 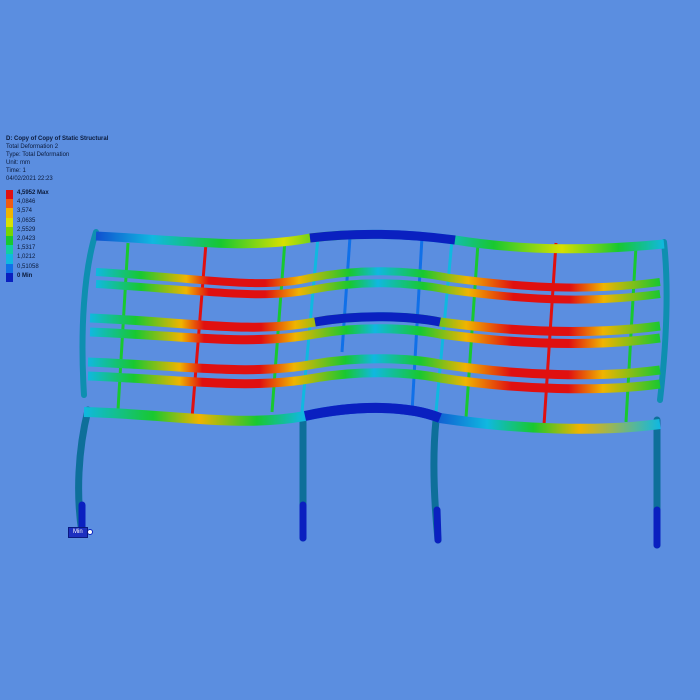 What do you see at coordinates (78, 532) in the screenshot?
I see `min-probe-label: Min` at bounding box center [78, 532].